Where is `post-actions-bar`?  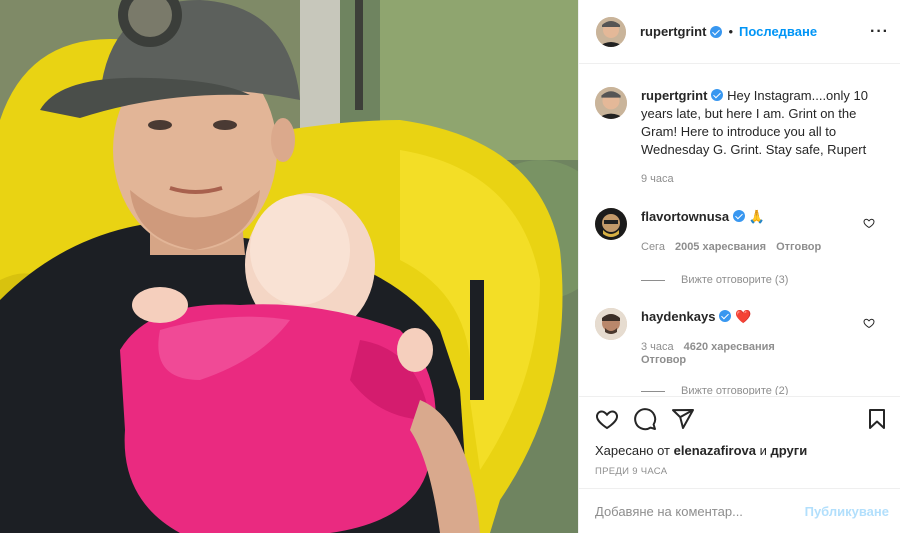 post-actions-bar is located at coordinates (739, 416).